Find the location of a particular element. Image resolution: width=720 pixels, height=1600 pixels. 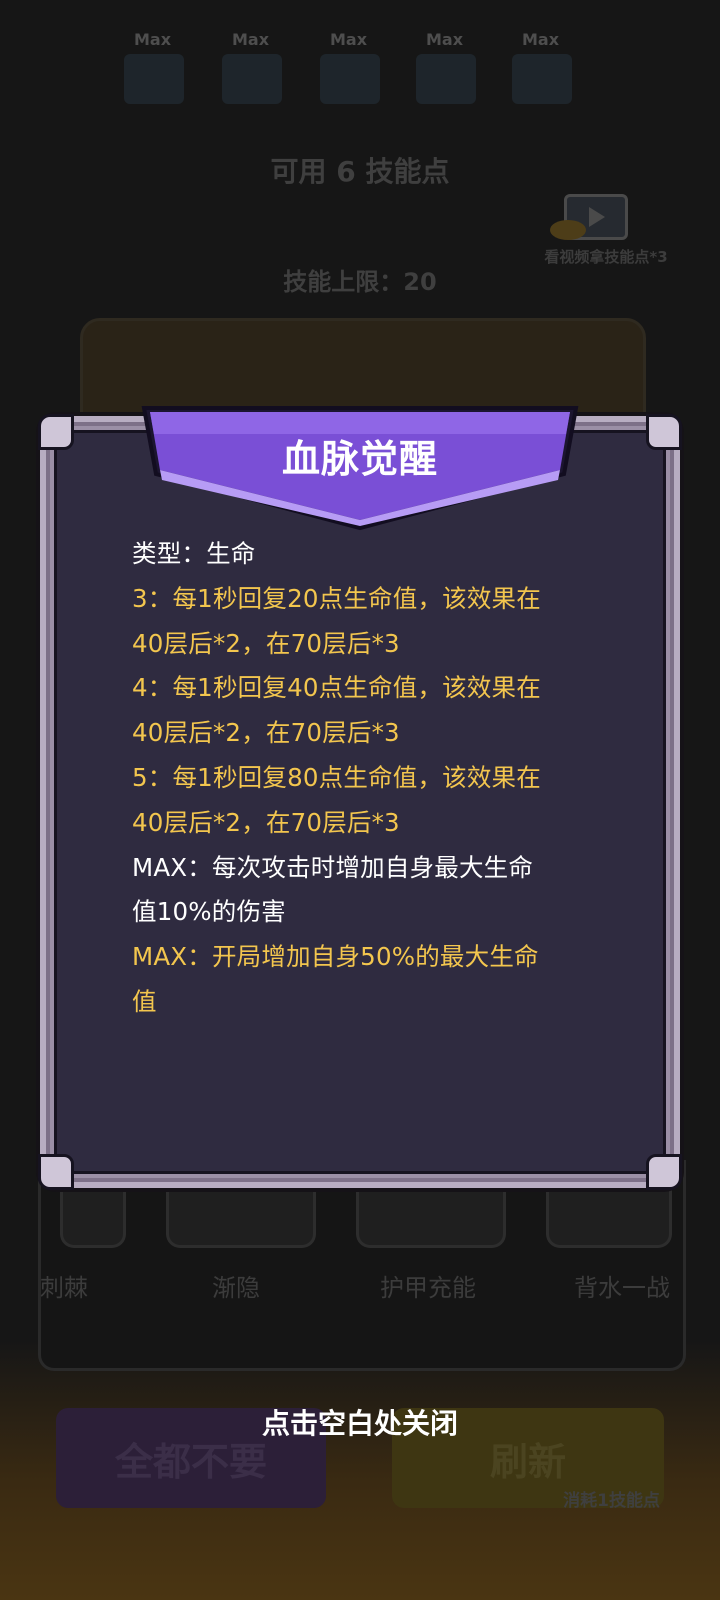

level5-effect-line: 5：每1秒回复80点生命值，该效果在 is located at coordinates (336, 777).